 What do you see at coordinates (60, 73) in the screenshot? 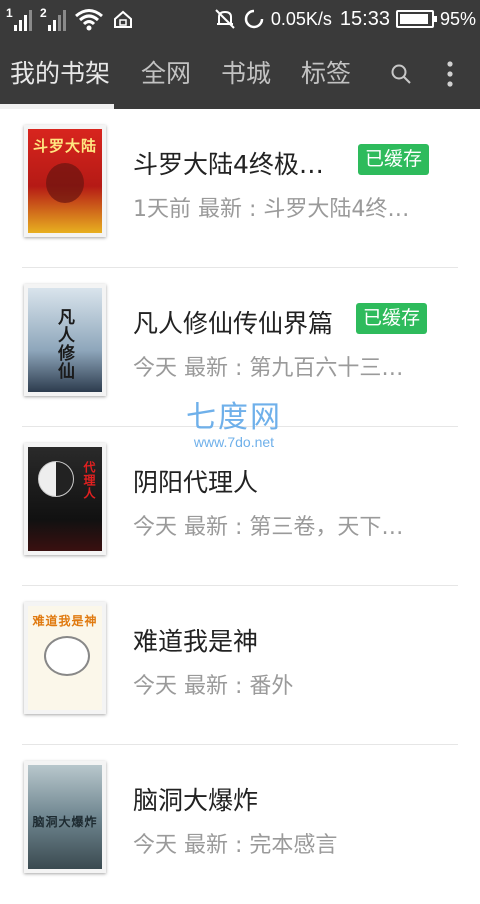
I see `tab-bookshelf: 我的书架` at bounding box center [60, 73].